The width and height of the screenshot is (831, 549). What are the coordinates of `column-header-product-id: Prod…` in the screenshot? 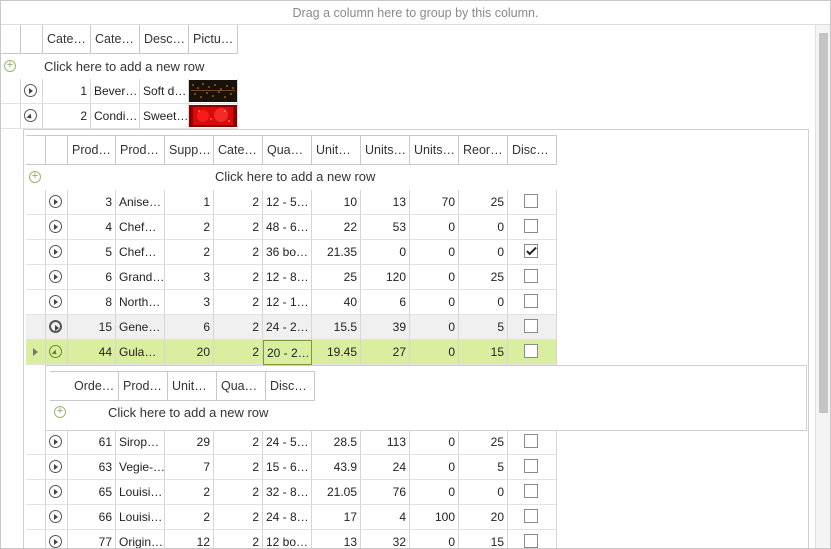 It's located at (92, 150).